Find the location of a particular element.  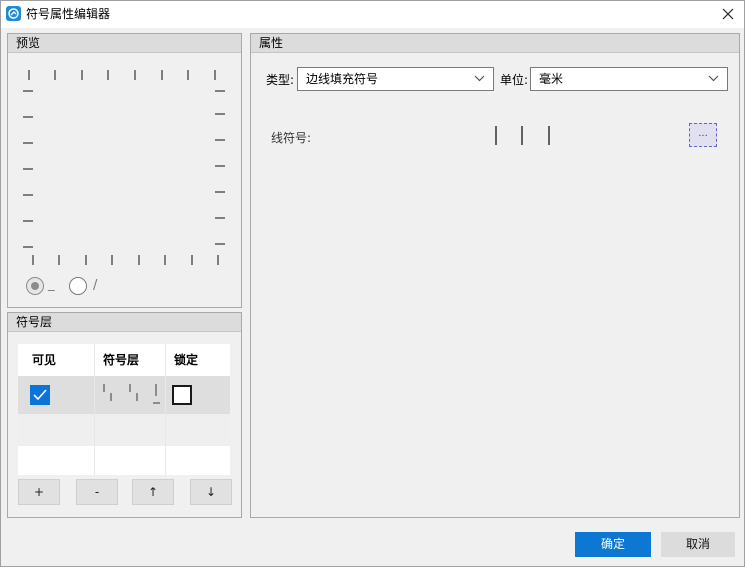

type-combobox: 边线填充符号 is located at coordinates (395, 79).